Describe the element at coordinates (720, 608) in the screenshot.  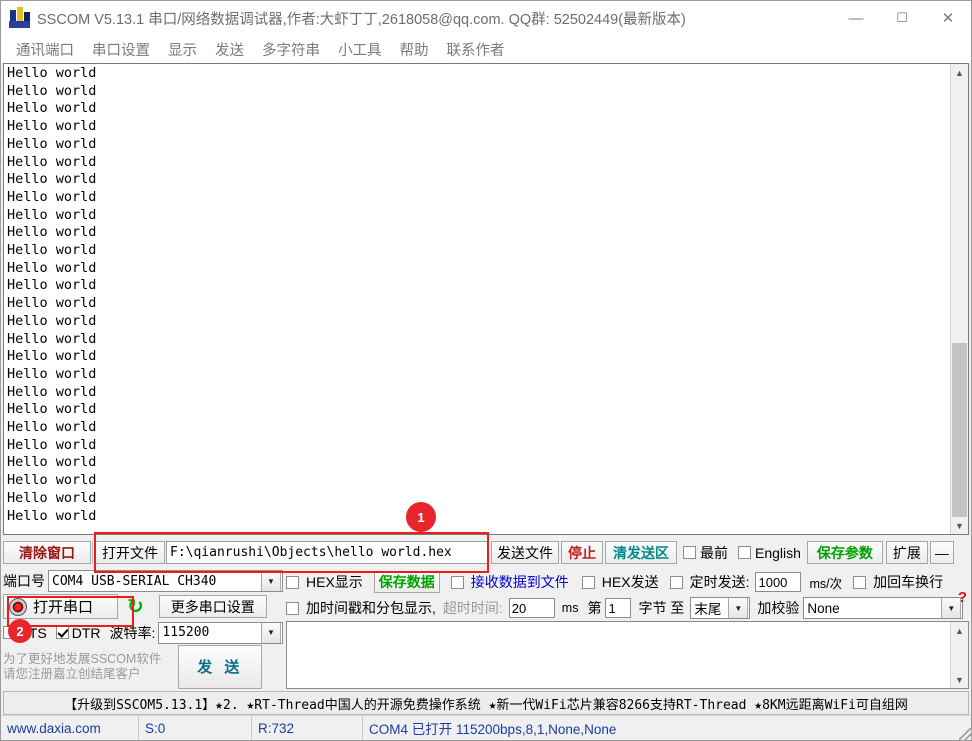
I see `byte-end-select: 末尾 ▼` at that location.